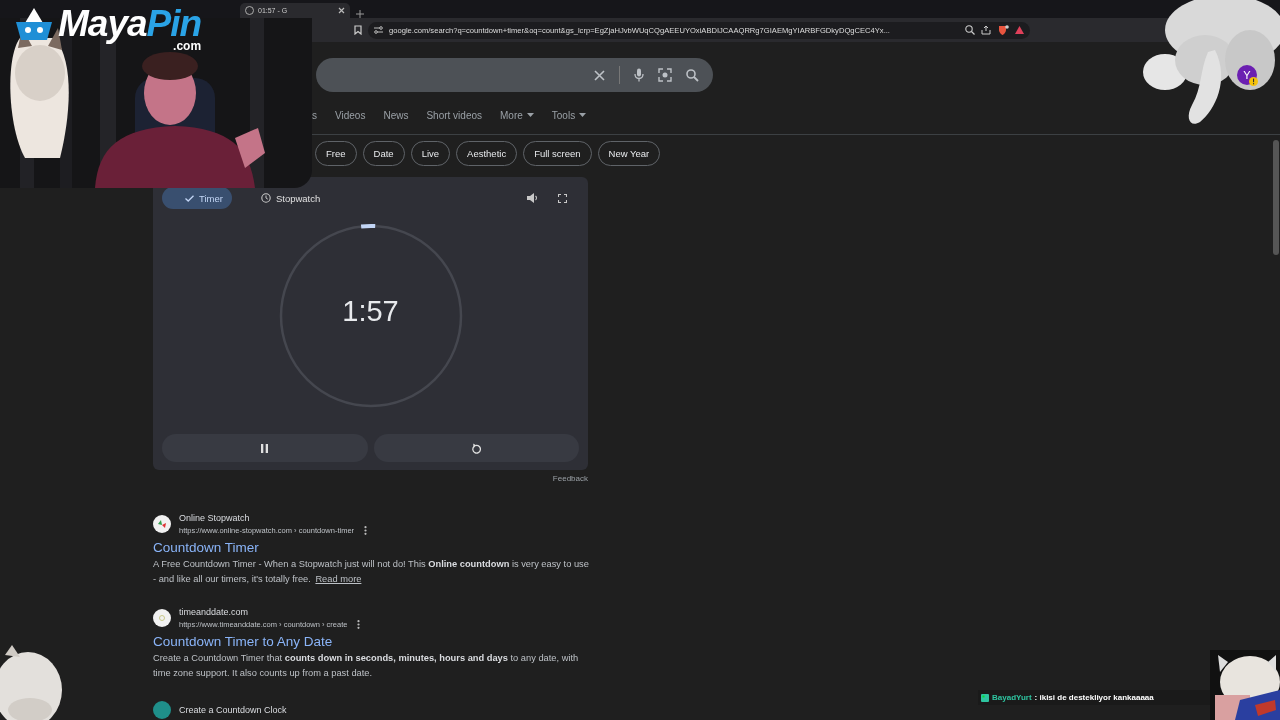 The height and width of the screenshot is (720, 1280). I want to click on chat-message: : ikisi de destekliyor kankaaaaa, so click(1094, 697).